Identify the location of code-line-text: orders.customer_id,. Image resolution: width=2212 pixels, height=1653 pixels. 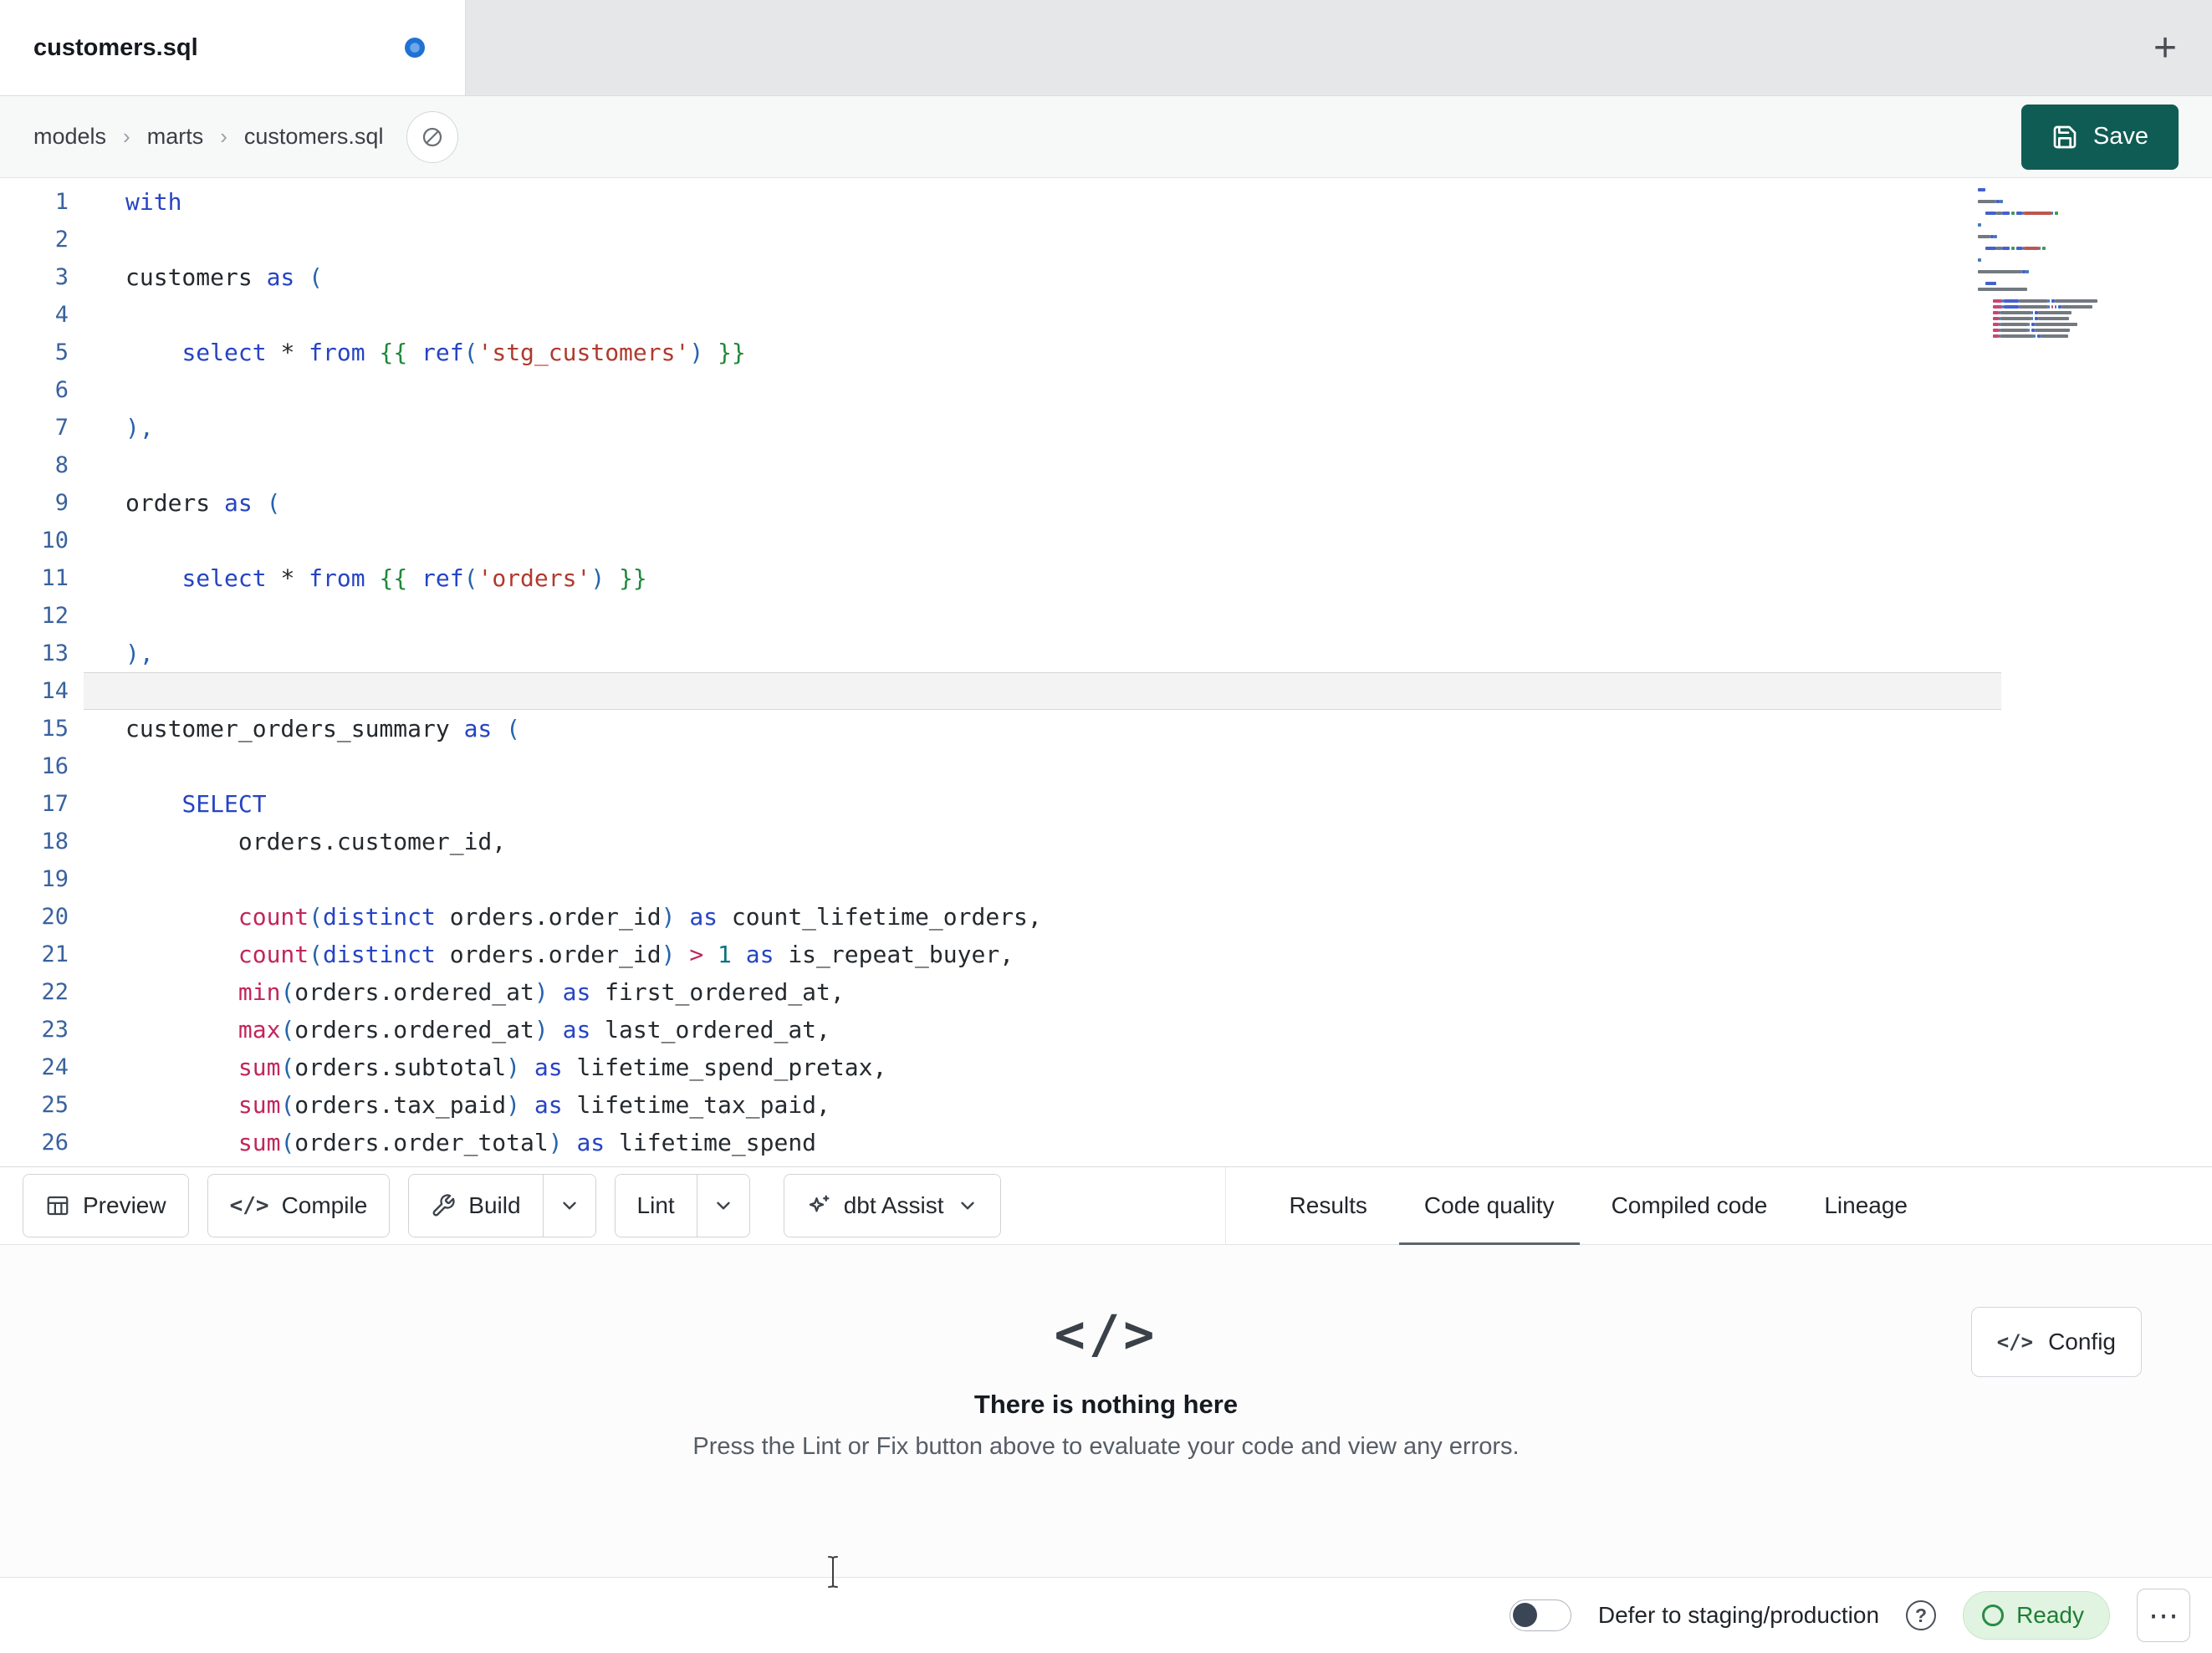
(316, 841).